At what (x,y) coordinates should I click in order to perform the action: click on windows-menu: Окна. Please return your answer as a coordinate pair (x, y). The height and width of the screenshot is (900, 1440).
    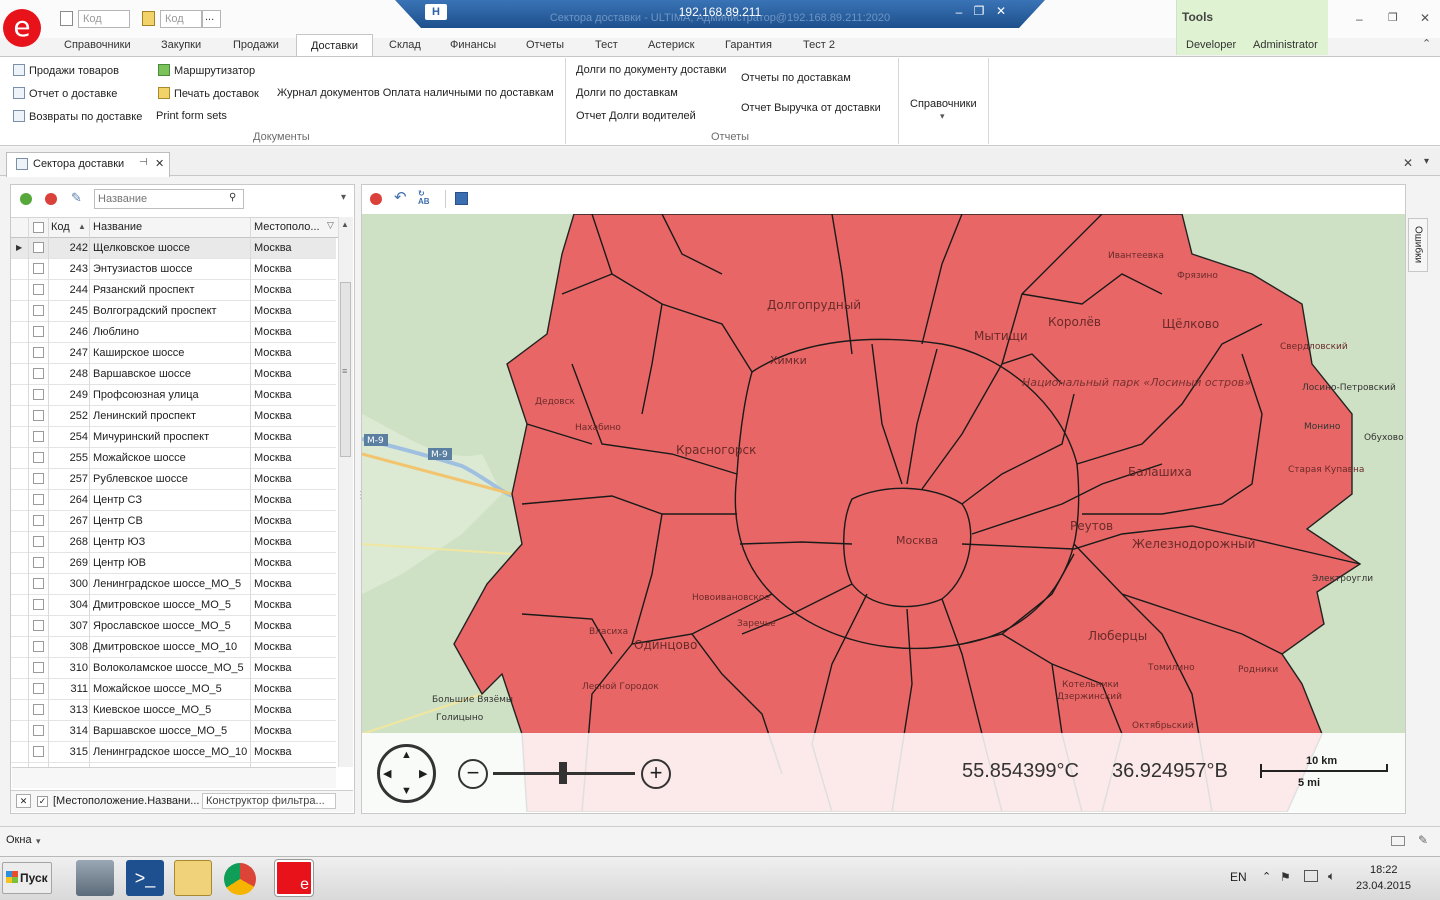
    Looking at the image, I should click on (19, 840).